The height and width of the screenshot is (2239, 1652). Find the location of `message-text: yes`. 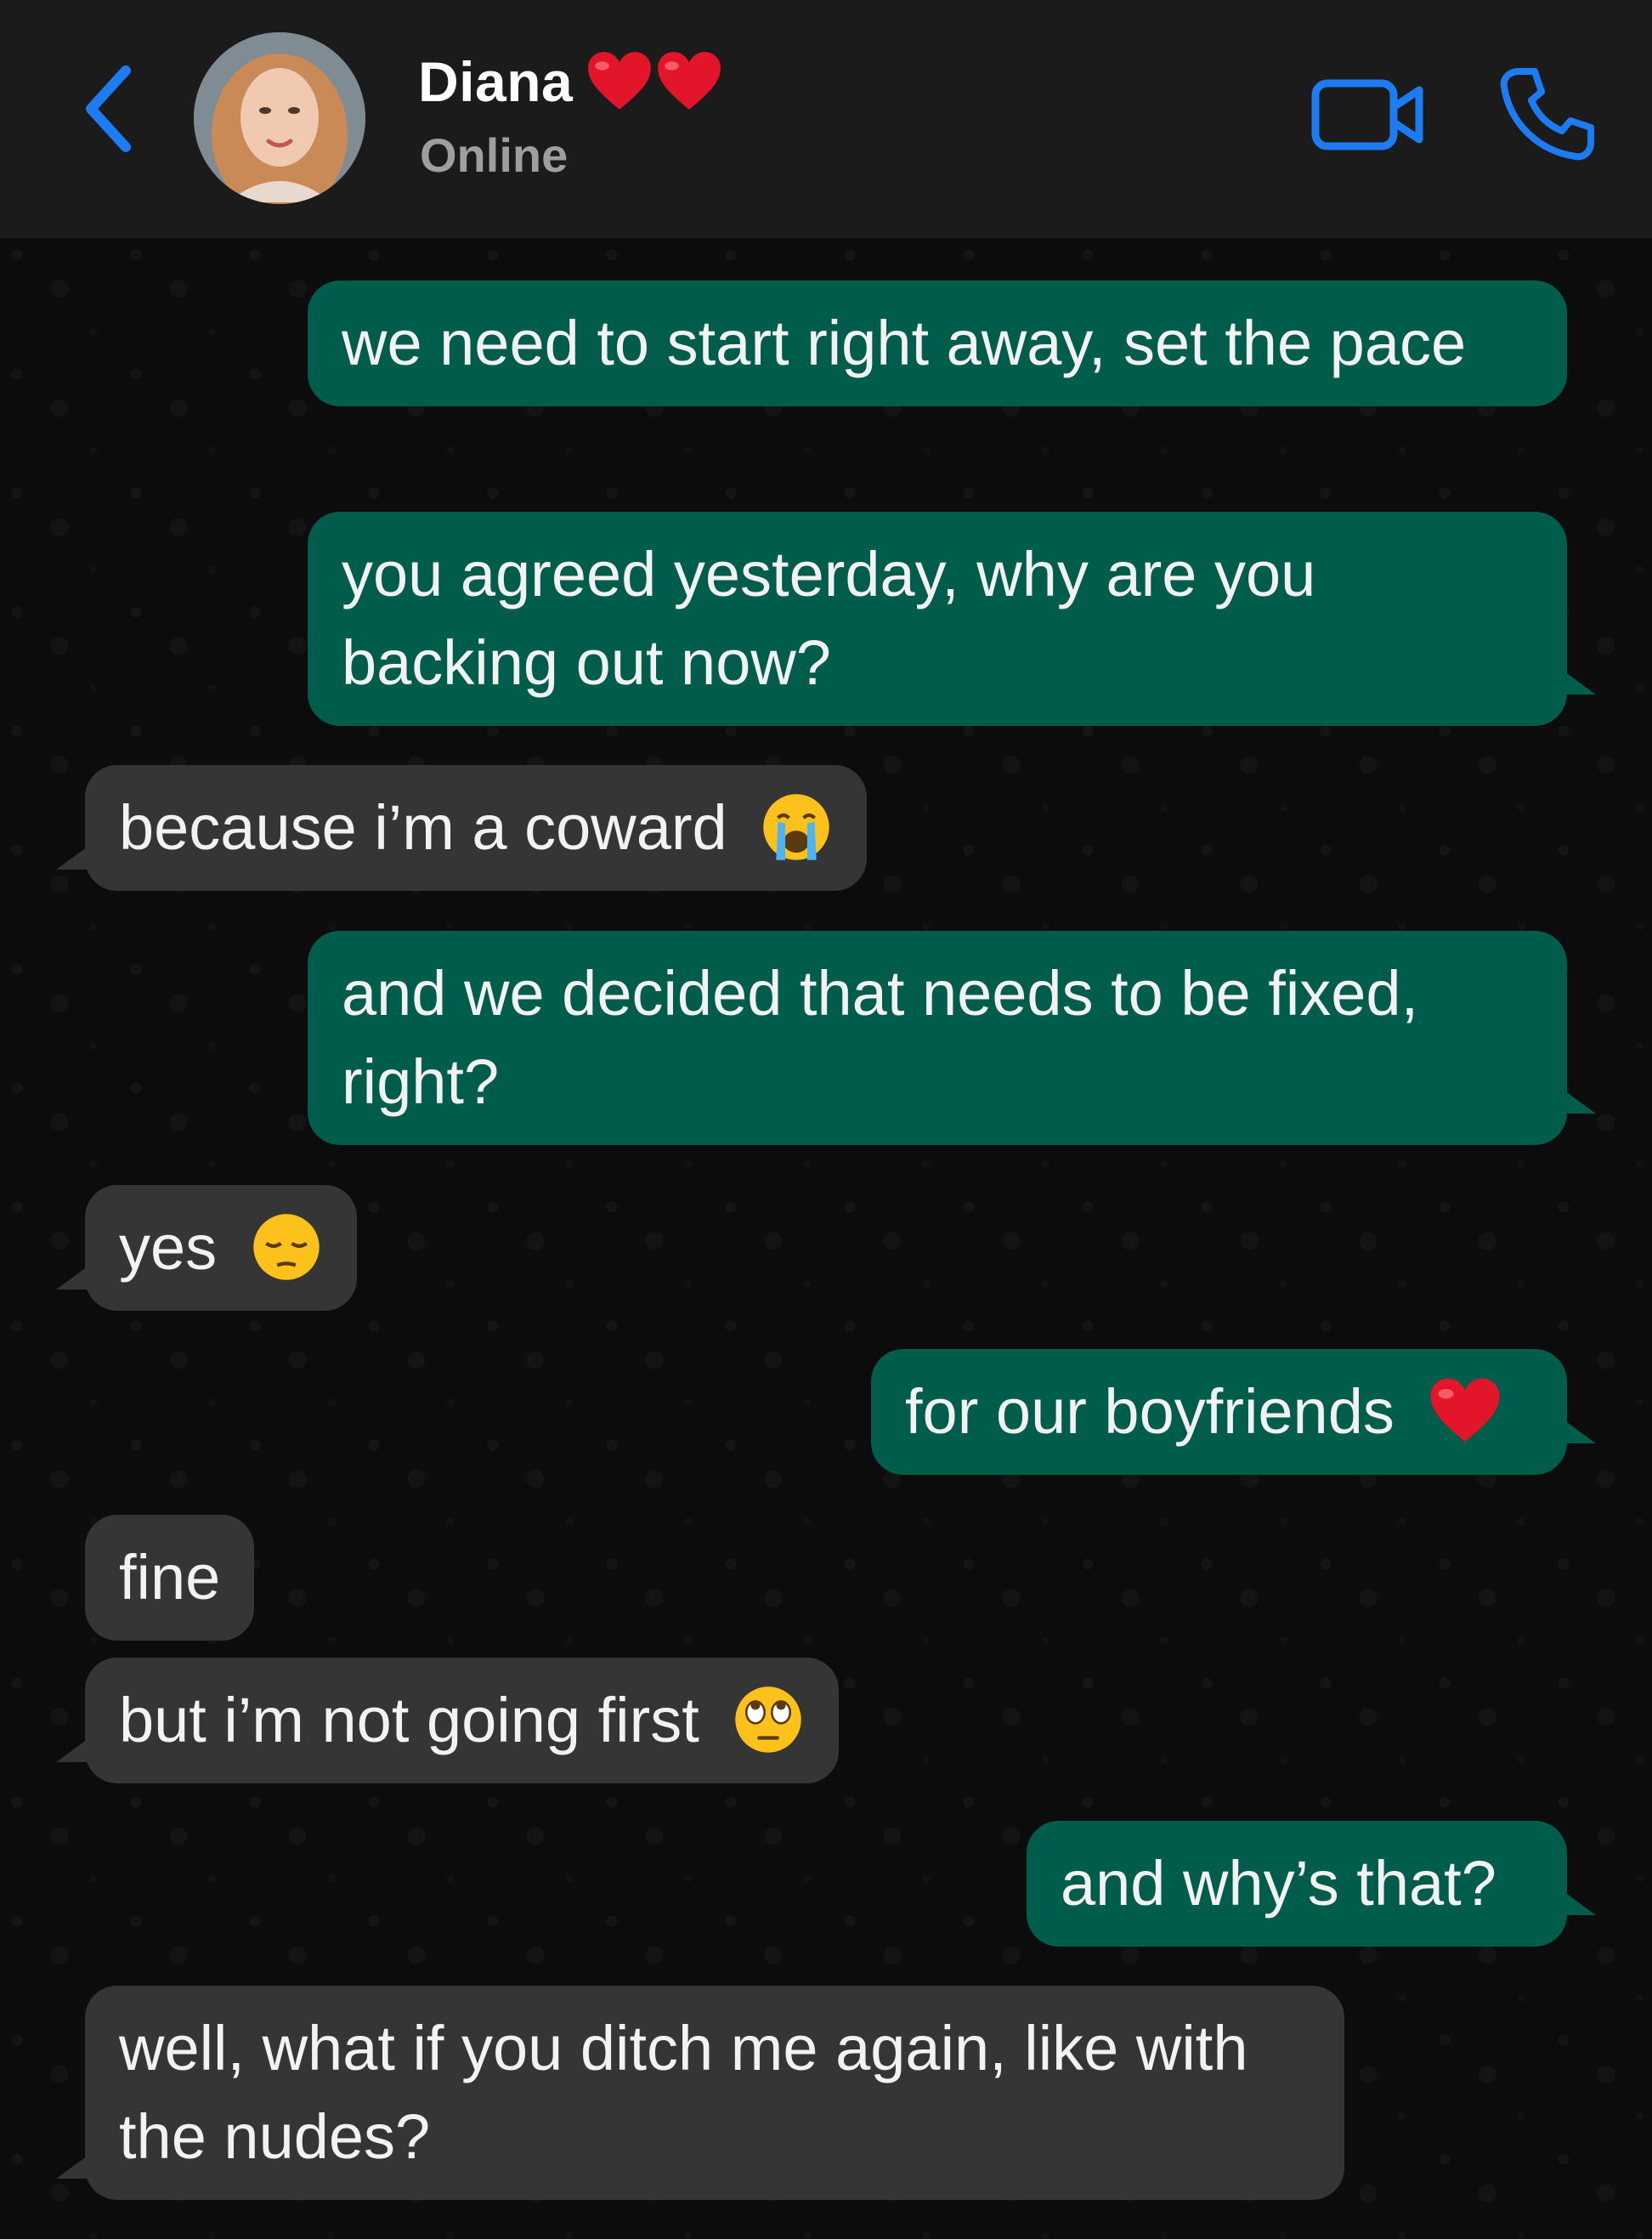

message-text: yes is located at coordinates (168, 1247).